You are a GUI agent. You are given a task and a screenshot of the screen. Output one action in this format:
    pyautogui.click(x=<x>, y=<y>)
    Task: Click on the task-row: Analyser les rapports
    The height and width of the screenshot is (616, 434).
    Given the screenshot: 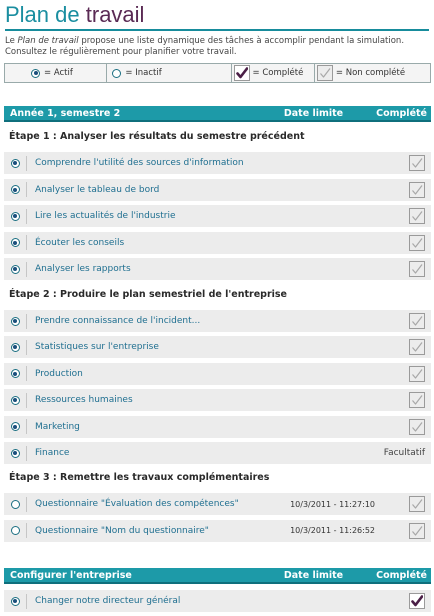 What is the action you would take?
    pyautogui.click(x=217, y=269)
    